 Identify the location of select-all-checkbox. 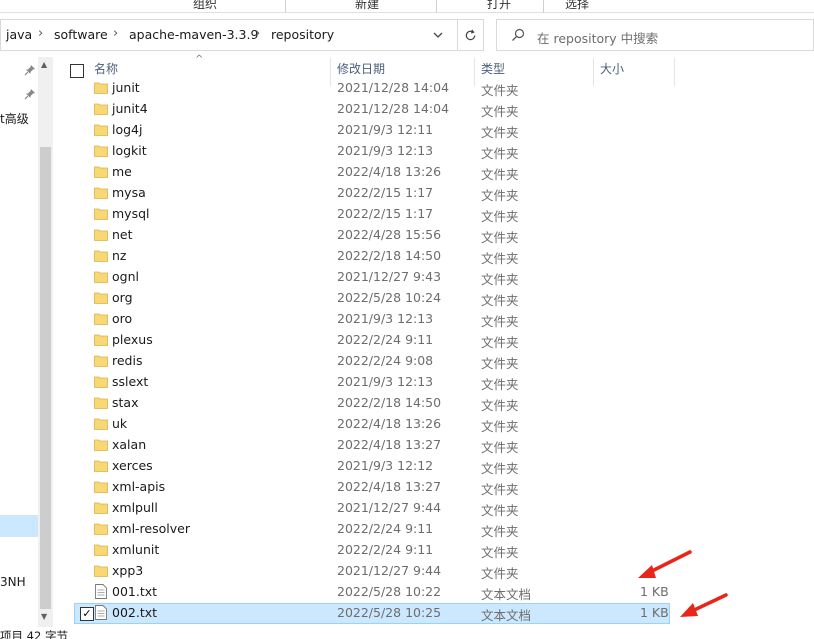
(77, 71).